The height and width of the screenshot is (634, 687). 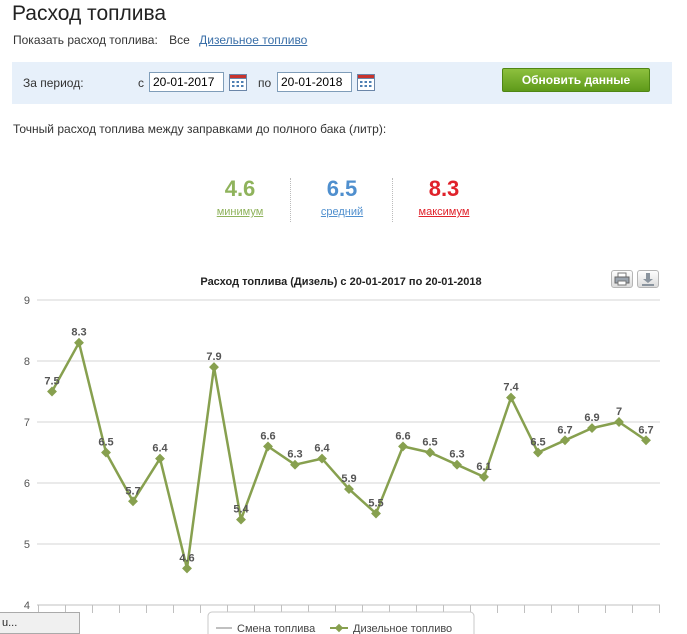 What do you see at coordinates (402, 628) in the screenshot?
I see `legend-label-diesel: Дизельное топливо` at bounding box center [402, 628].